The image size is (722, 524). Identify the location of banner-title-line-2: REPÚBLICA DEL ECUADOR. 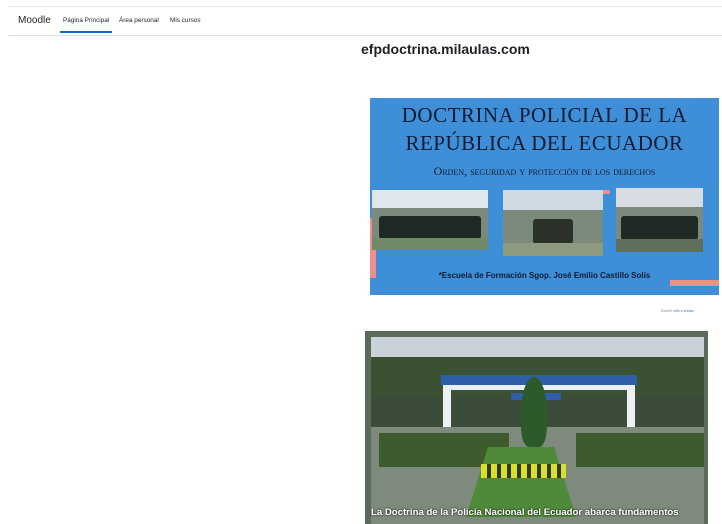
(544, 143).